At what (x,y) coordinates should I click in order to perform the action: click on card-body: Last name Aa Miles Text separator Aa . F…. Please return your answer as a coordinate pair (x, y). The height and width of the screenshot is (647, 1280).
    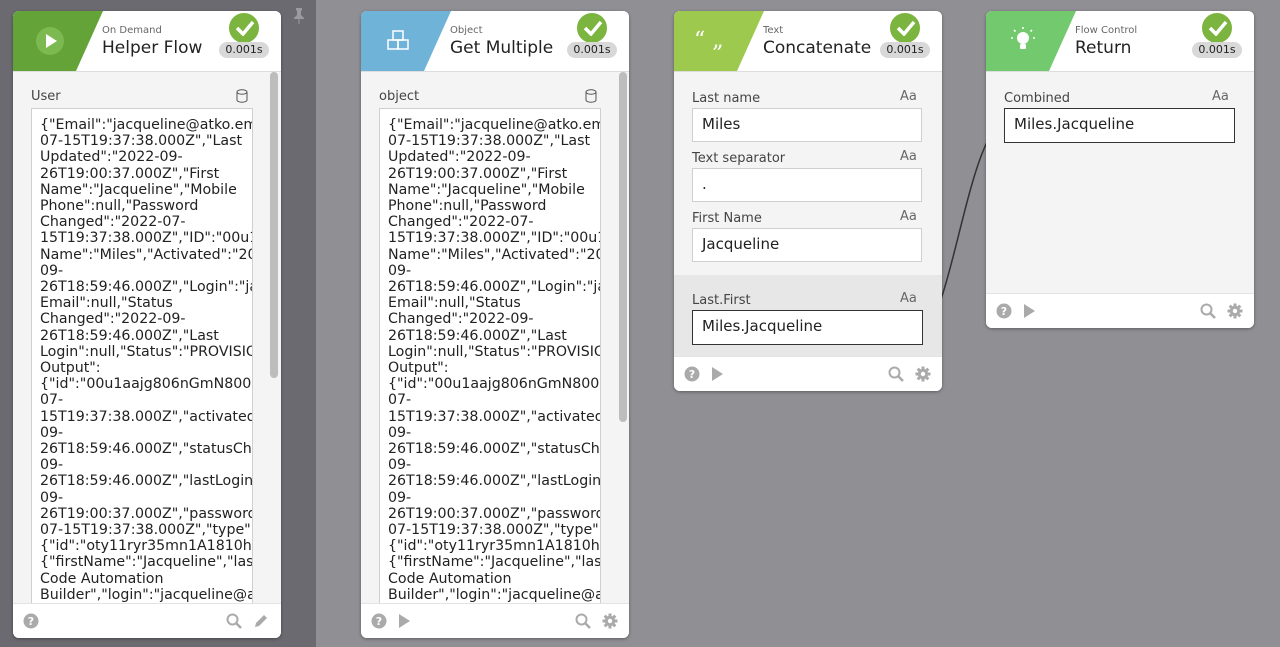
    Looking at the image, I should click on (808, 214).